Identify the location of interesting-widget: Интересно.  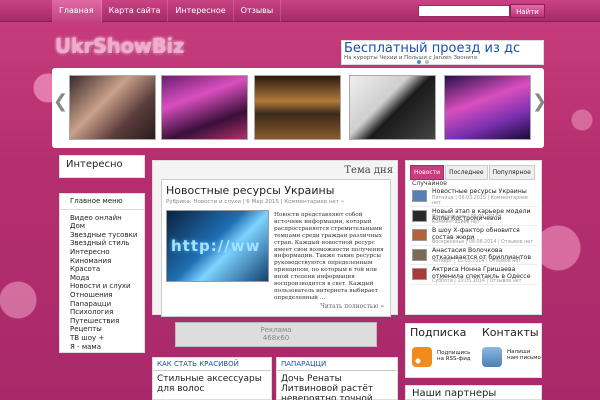
(102, 166).